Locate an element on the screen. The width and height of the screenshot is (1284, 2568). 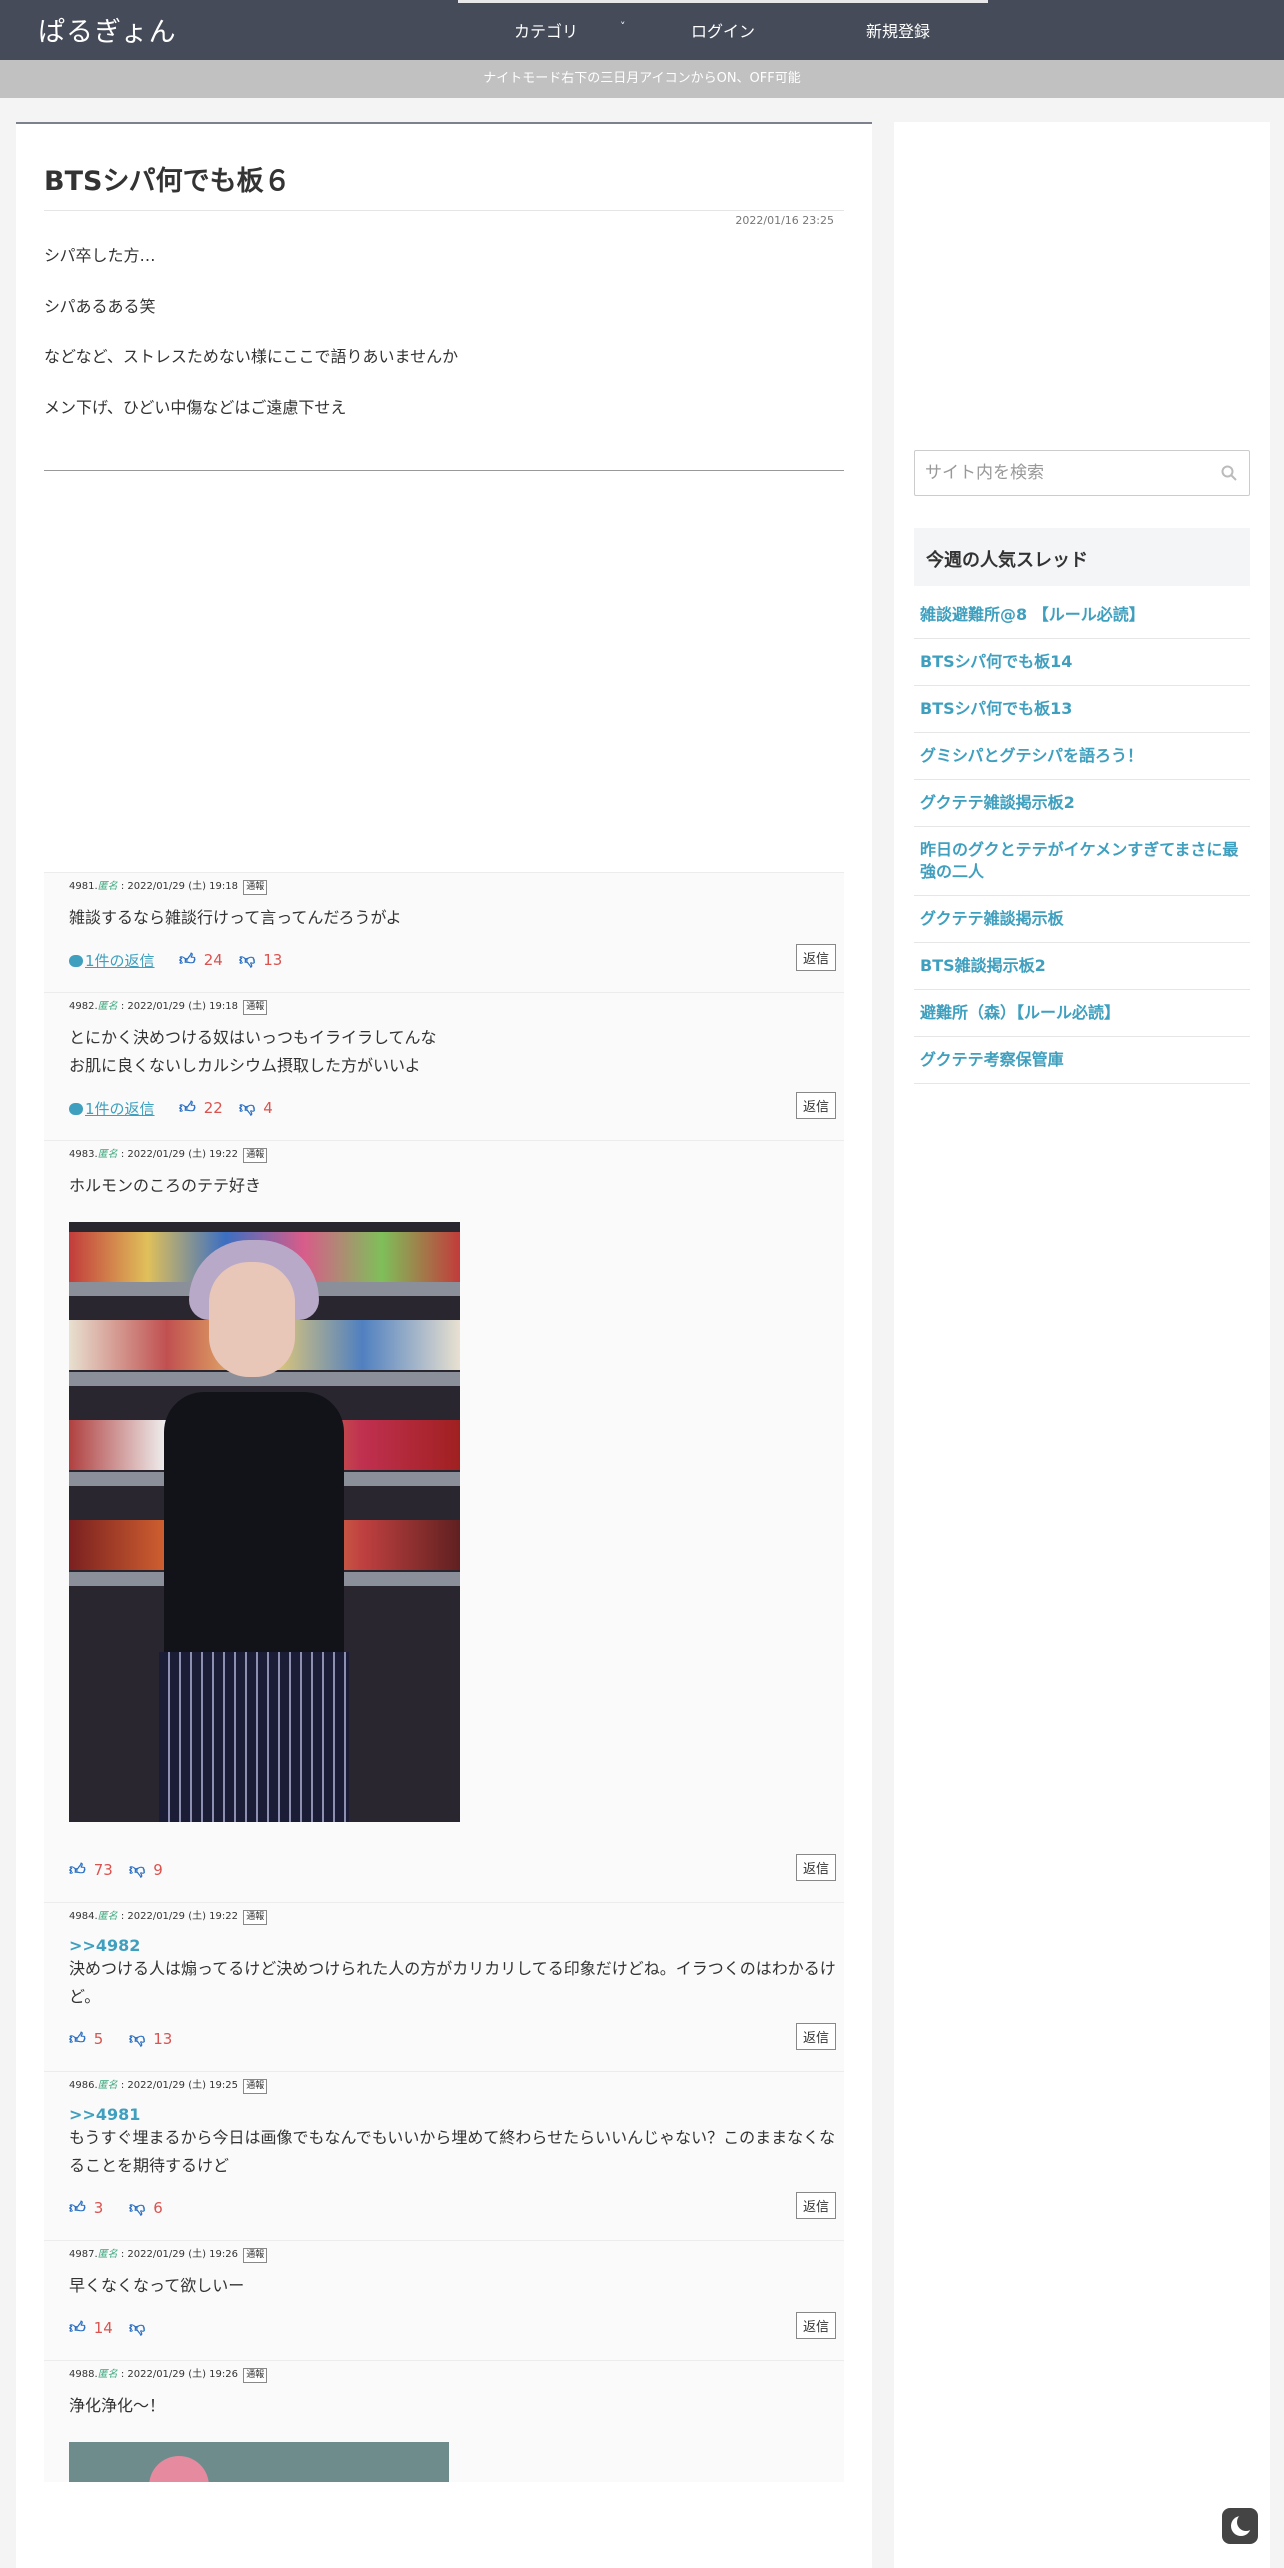
upvote-count: 3 is located at coordinates (98, 2208).